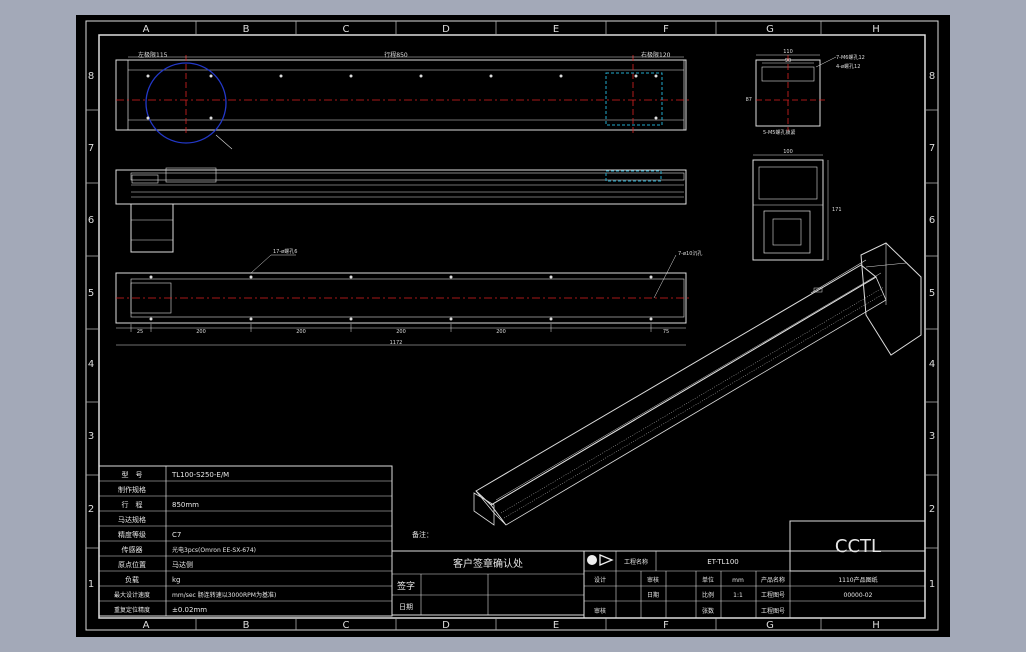 The height and width of the screenshot is (652, 1026). I want to click on zone-letters-top: A B C D E F G H, so click(511, 29).